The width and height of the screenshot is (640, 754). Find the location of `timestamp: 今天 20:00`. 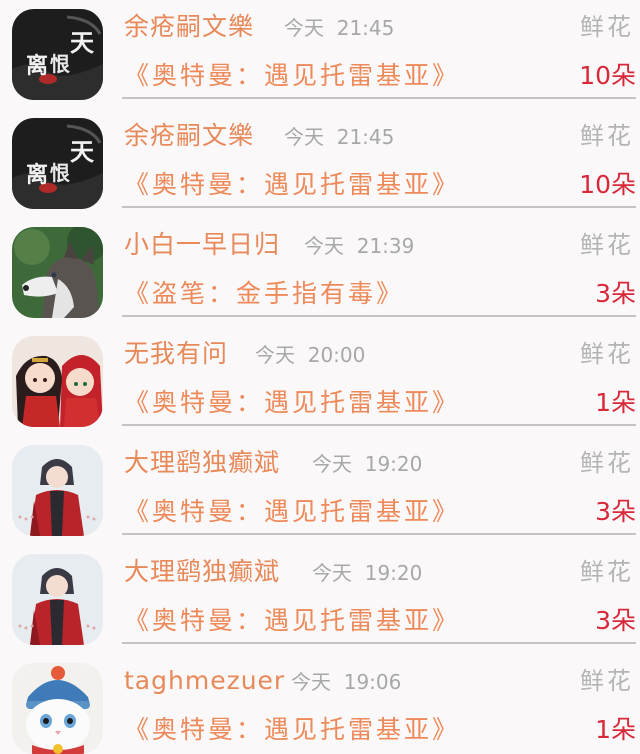

timestamp: 今天 20:00 is located at coordinates (310, 355).